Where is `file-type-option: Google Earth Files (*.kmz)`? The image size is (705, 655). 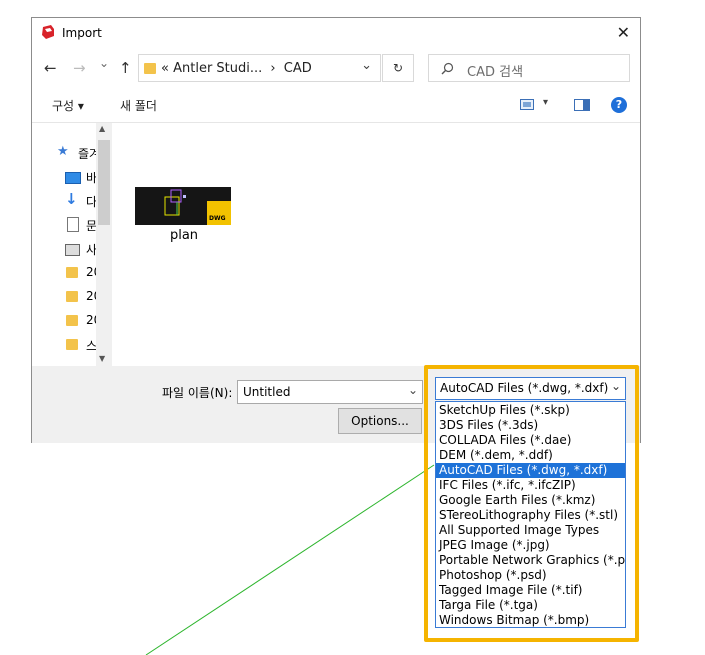
file-type-option: Google Earth Files (*.kmz) is located at coordinates (530, 500).